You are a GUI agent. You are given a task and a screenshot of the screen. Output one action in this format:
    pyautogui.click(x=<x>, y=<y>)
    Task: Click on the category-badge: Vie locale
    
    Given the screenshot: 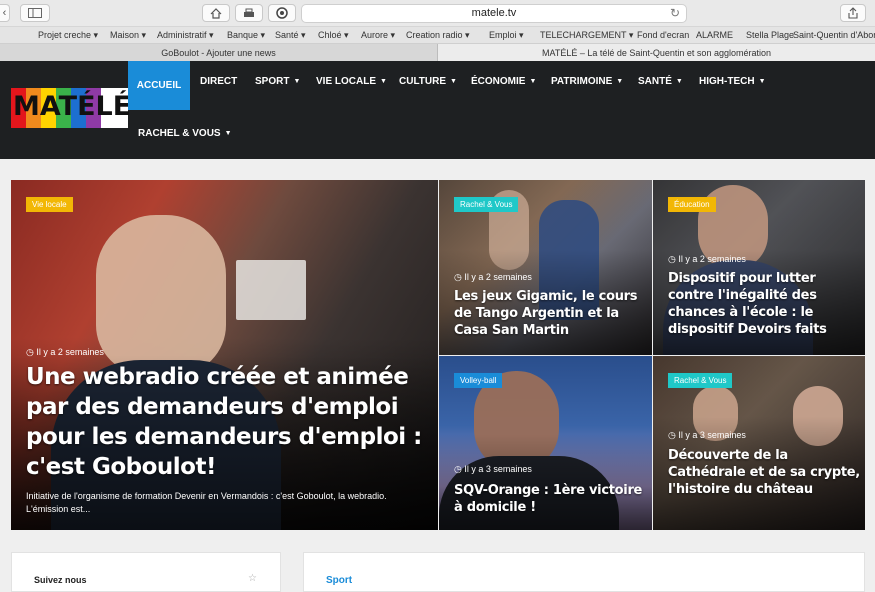 What is the action you would take?
    pyautogui.click(x=49, y=204)
    